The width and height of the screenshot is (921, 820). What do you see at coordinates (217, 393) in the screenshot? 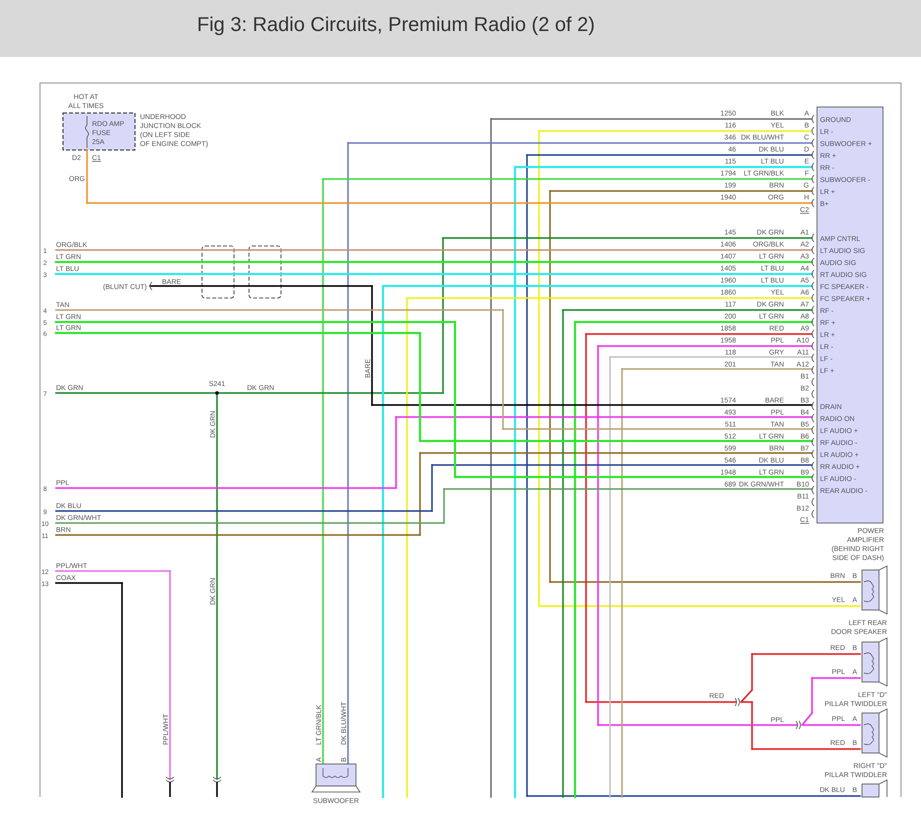
I see `splice-dot` at bounding box center [217, 393].